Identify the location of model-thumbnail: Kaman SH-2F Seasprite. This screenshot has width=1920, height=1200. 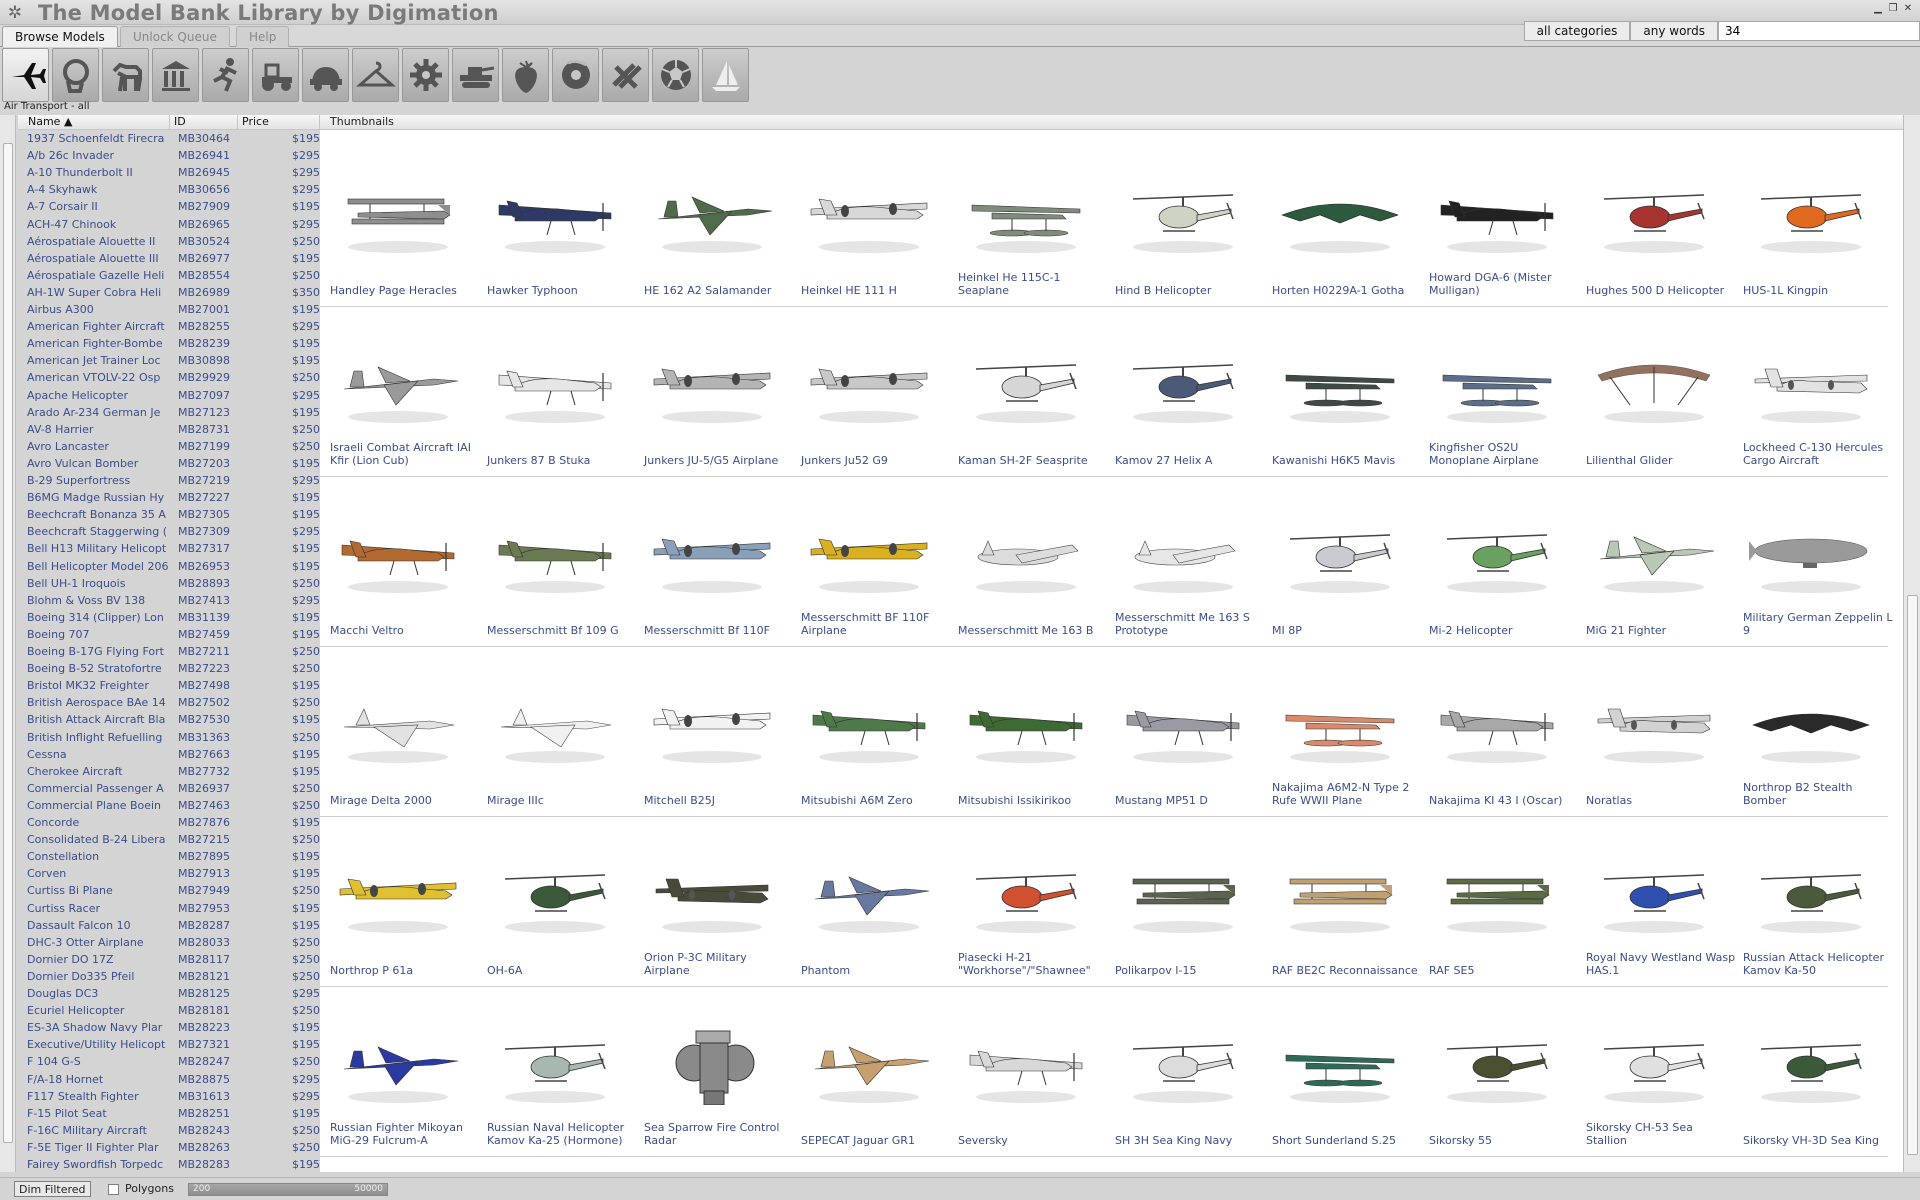
(1026, 392).